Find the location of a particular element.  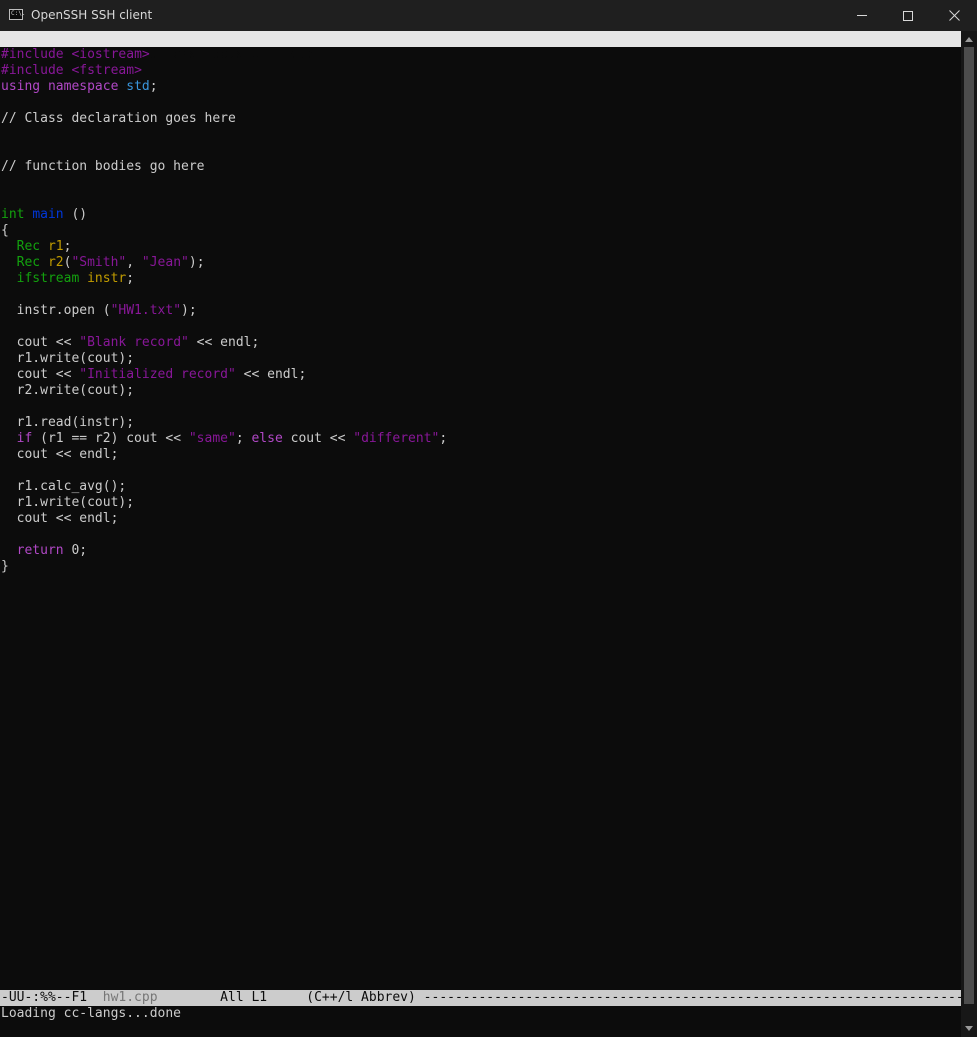

string-literal: "Smith" is located at coordinates (99, 262).